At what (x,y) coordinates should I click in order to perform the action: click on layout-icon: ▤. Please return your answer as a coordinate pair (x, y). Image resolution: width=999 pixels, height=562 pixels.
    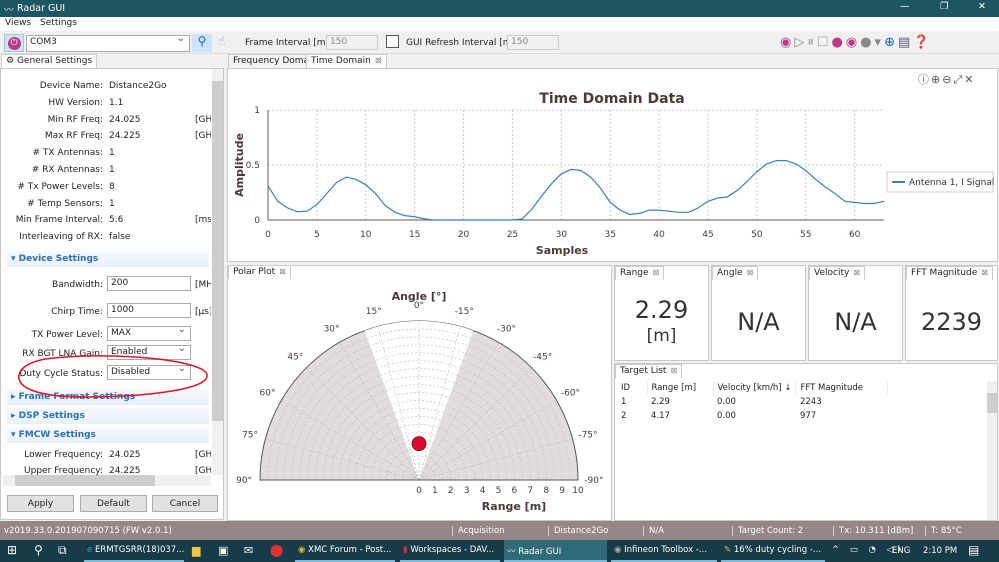
    Looking at the image, I should click on (905, 42).